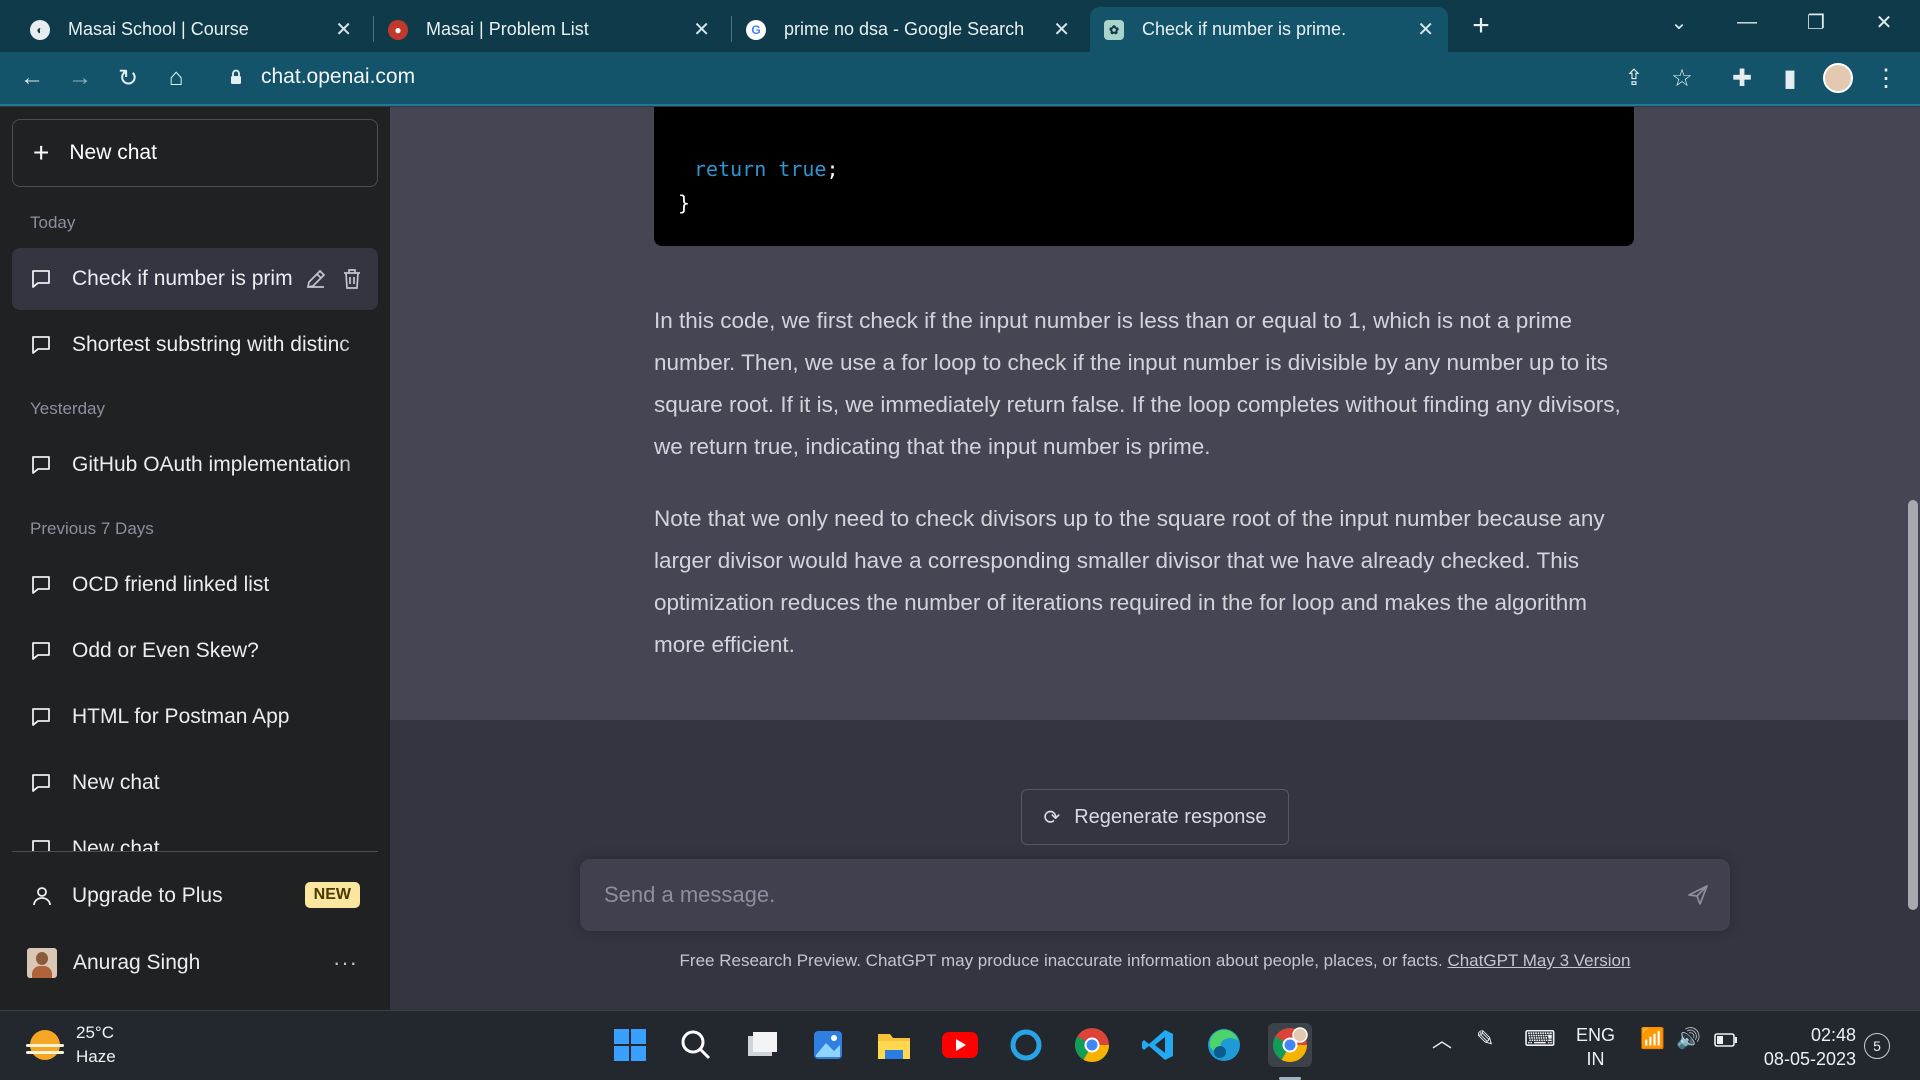 The width and height of the screenshot is (1920, 1080). Describe the element at coordinates (1026, 1045) in the screenshot. I see `cortana-icon` at that location.